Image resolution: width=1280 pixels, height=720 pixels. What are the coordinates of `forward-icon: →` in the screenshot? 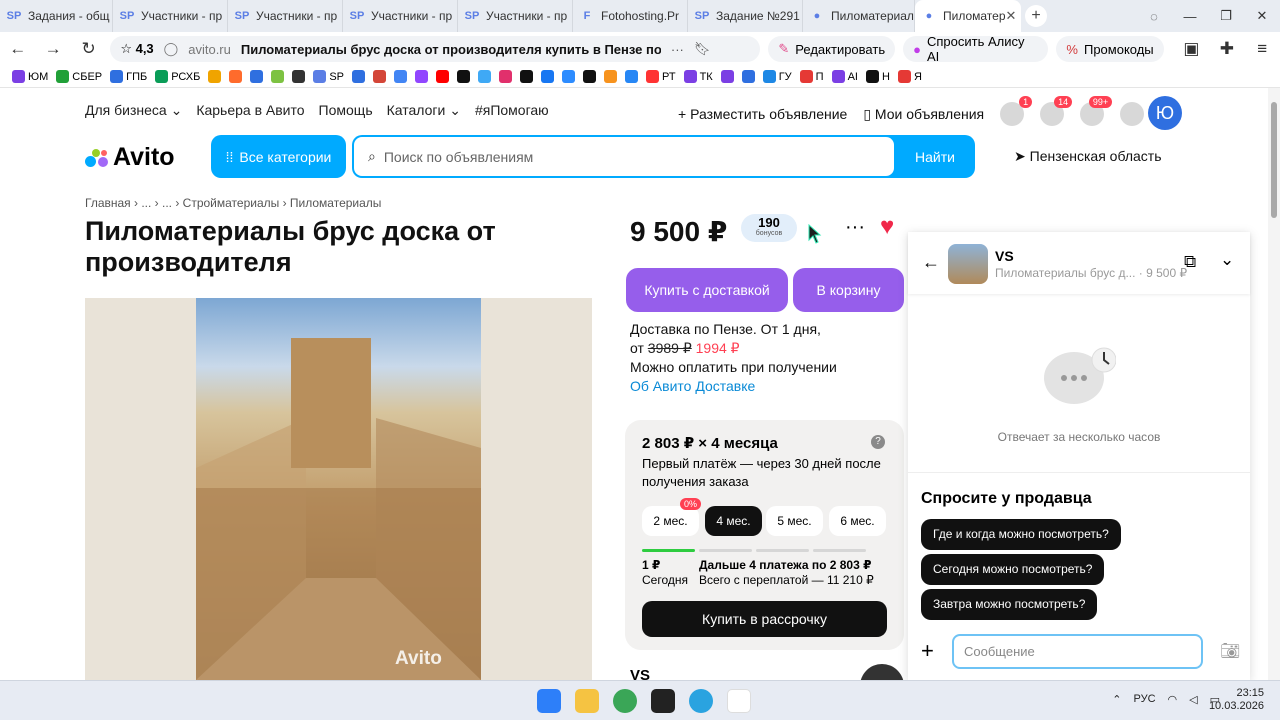 It's located at (52, 49).